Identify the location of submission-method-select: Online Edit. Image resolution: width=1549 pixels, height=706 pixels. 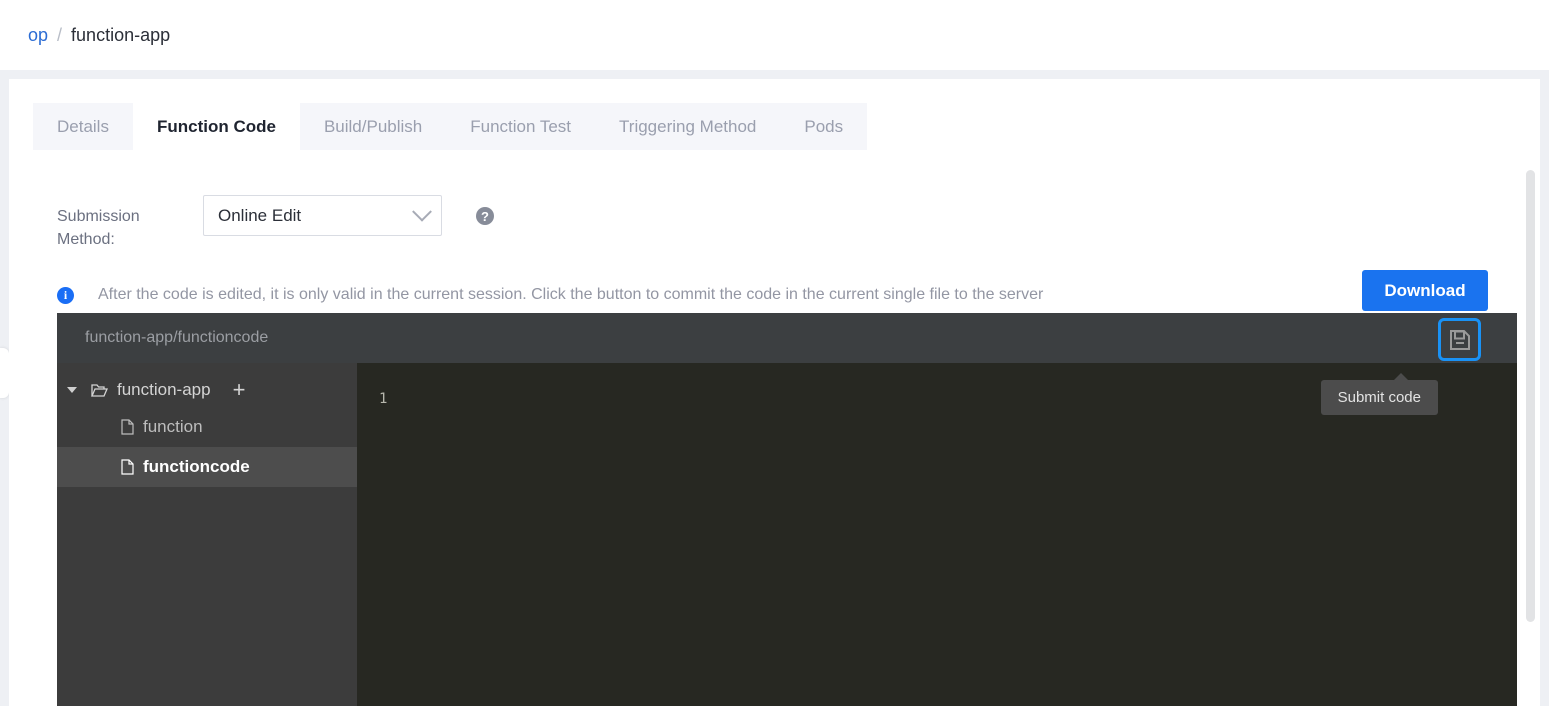
(322, 215).